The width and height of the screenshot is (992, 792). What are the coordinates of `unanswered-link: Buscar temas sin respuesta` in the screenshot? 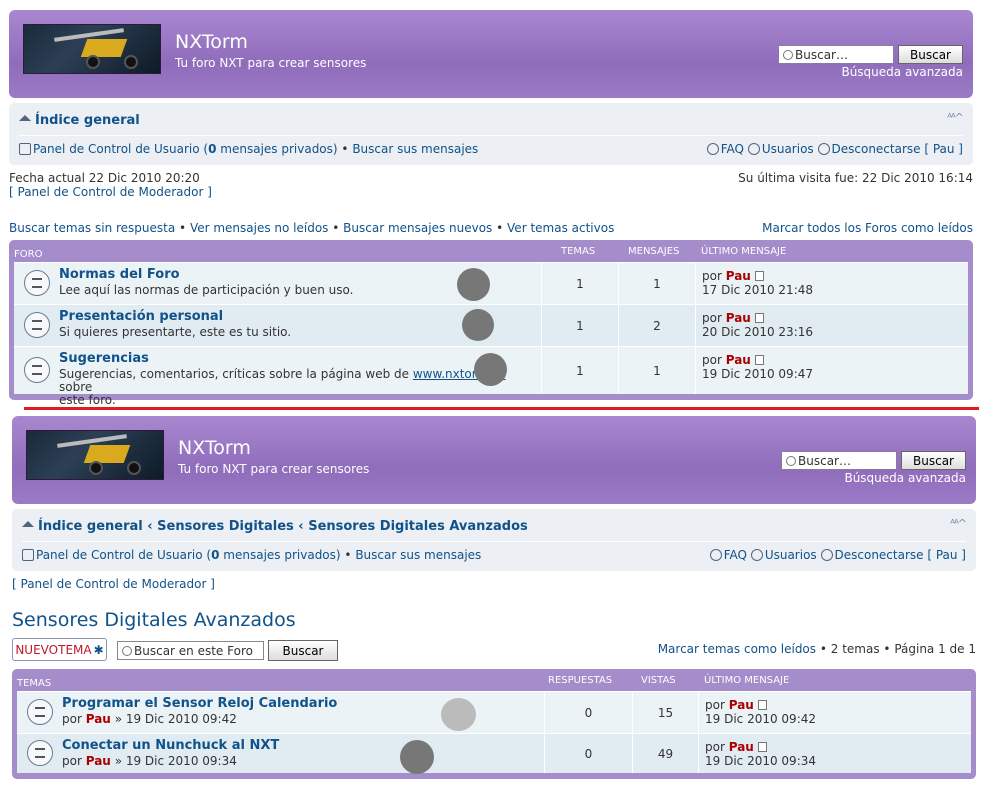 It's located at (92, 228).